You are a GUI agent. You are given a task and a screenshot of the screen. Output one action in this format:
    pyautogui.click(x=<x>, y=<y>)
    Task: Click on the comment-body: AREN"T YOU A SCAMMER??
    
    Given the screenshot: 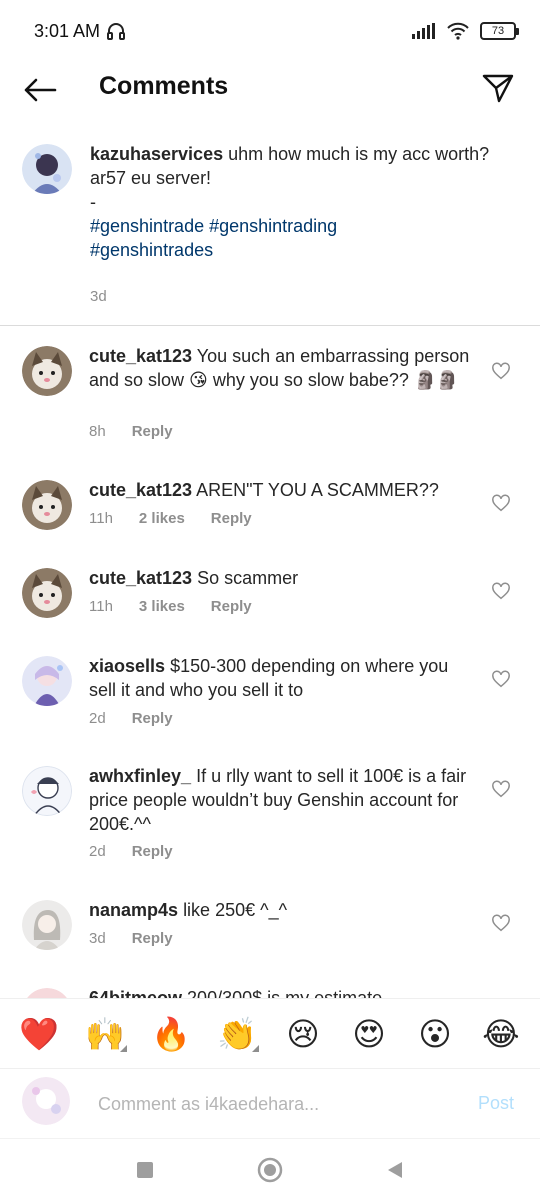 What is the action you would take?
    pyautogui.click(x=317, y=490)
    